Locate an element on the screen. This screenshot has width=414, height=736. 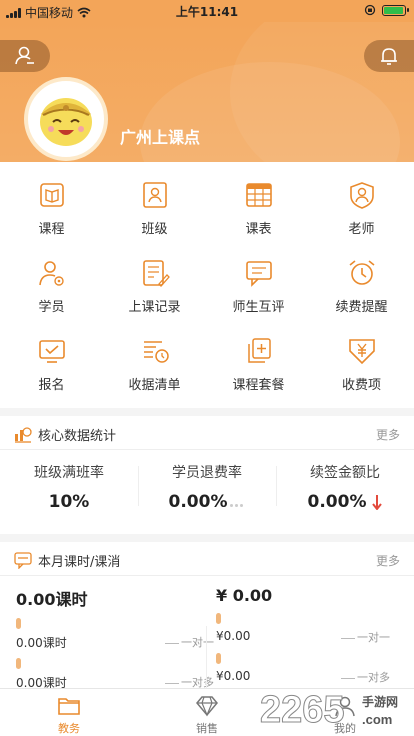
hours-row: 0.00课时 一对多 is located at coordinates (115, 671).